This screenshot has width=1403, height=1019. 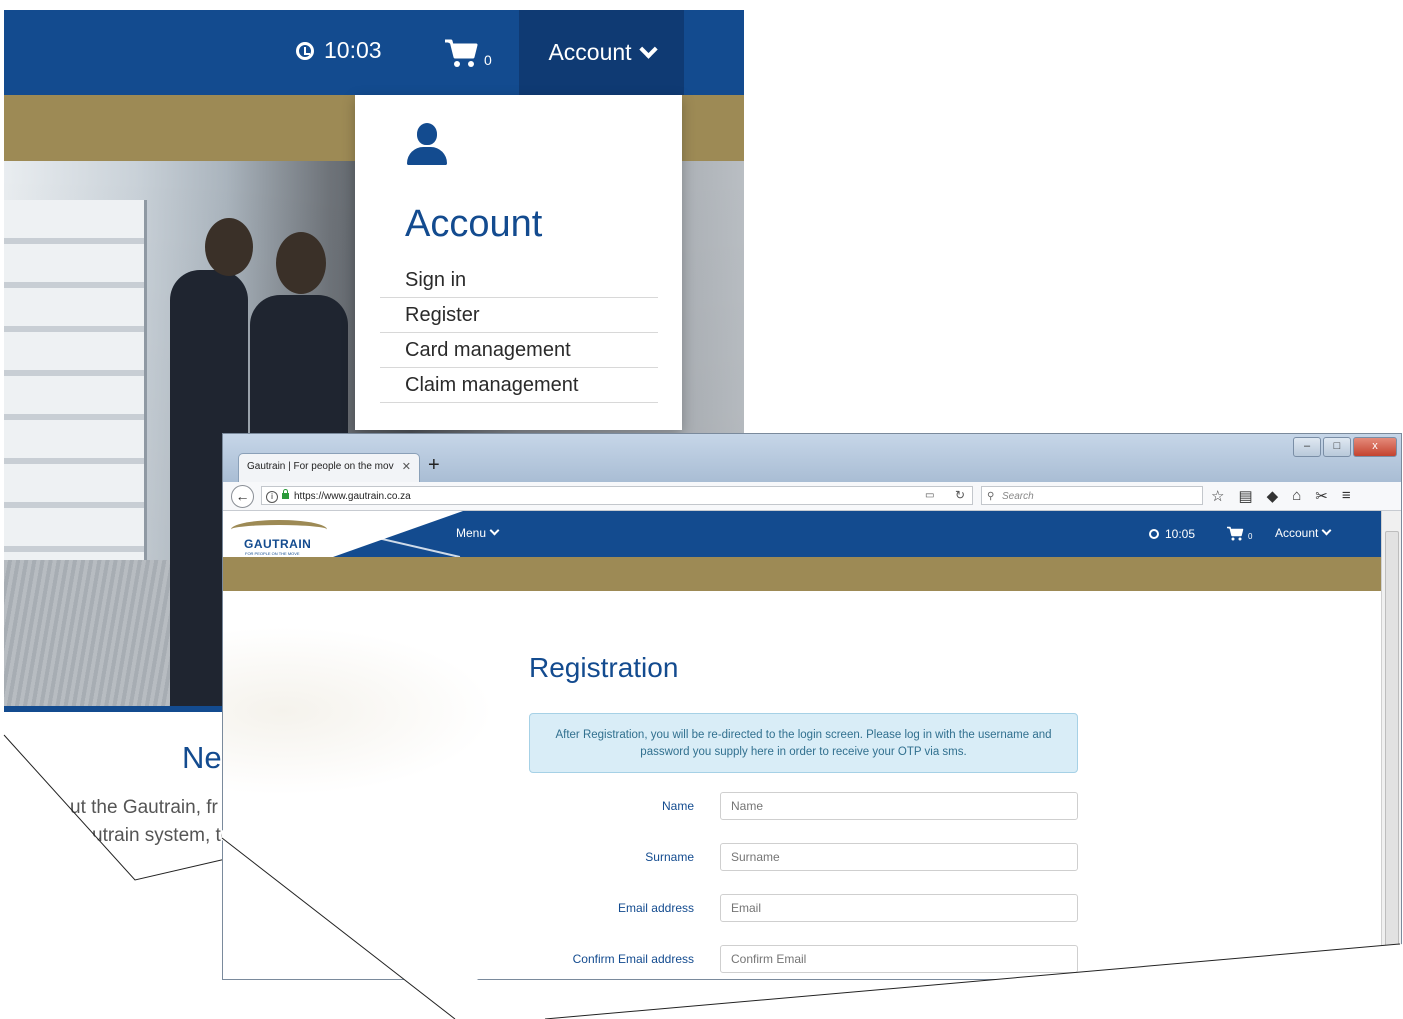 I want to click on back-account-label: Account, so click(x=590, y=52).